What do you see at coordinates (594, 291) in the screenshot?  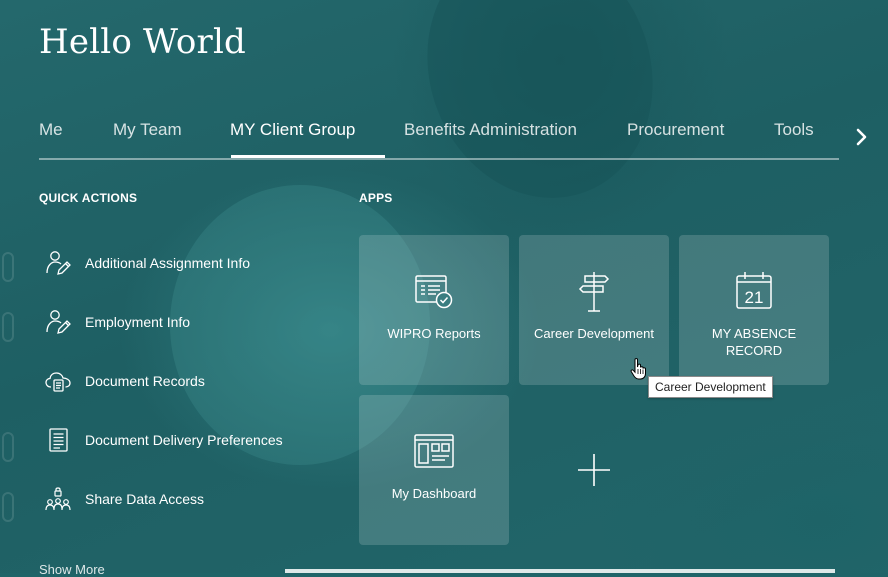 I see `signpost-icon` at bounding box center [594, 291].